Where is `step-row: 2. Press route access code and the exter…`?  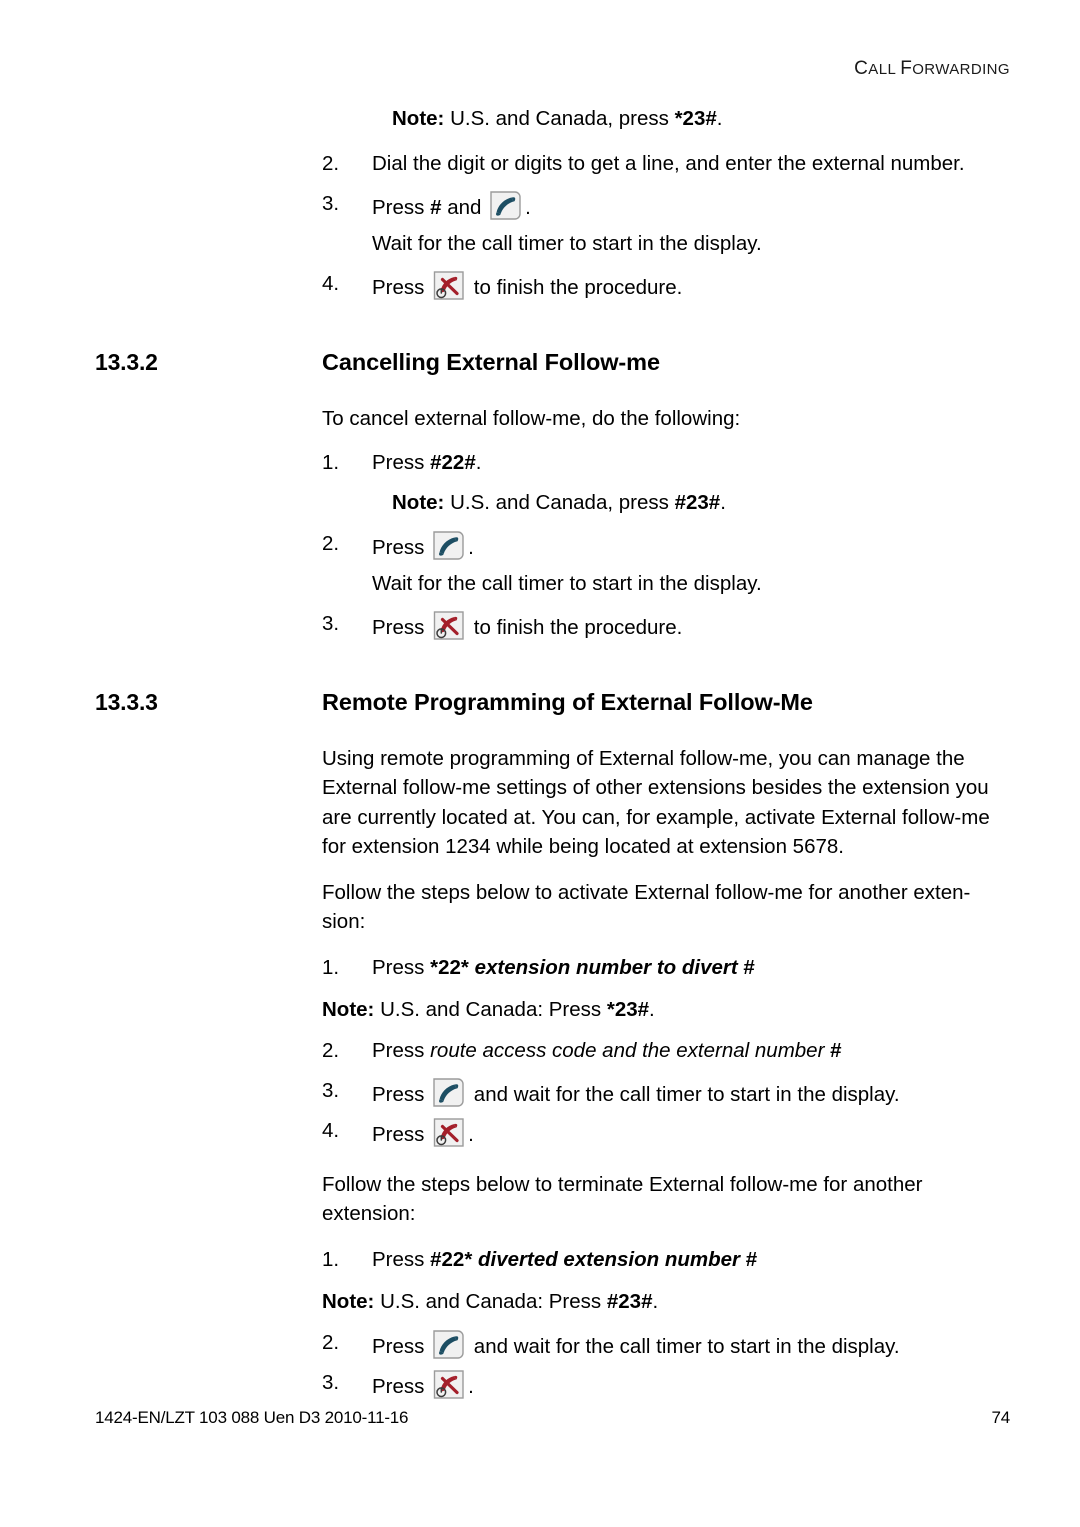
step-row: 2. Press route access code and the exter… is located at coordinates (671, 1051).